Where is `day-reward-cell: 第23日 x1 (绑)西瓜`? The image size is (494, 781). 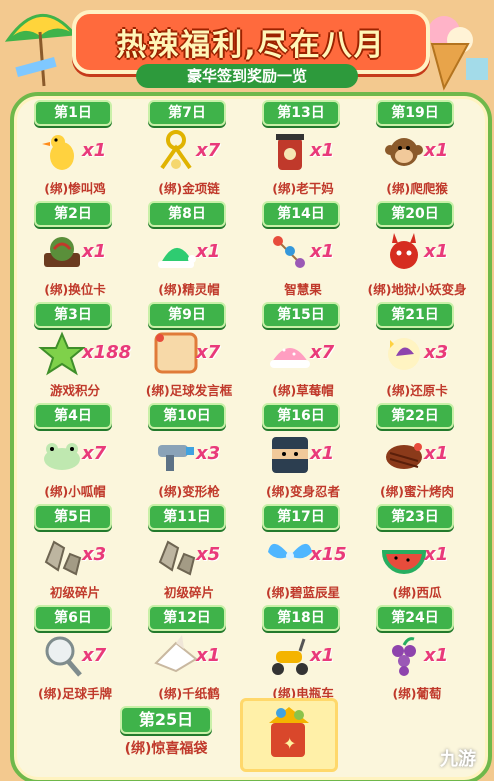
day-reward-cell: 第23日 x1 (绑)西瓜 is located at coordinates (417, 554).